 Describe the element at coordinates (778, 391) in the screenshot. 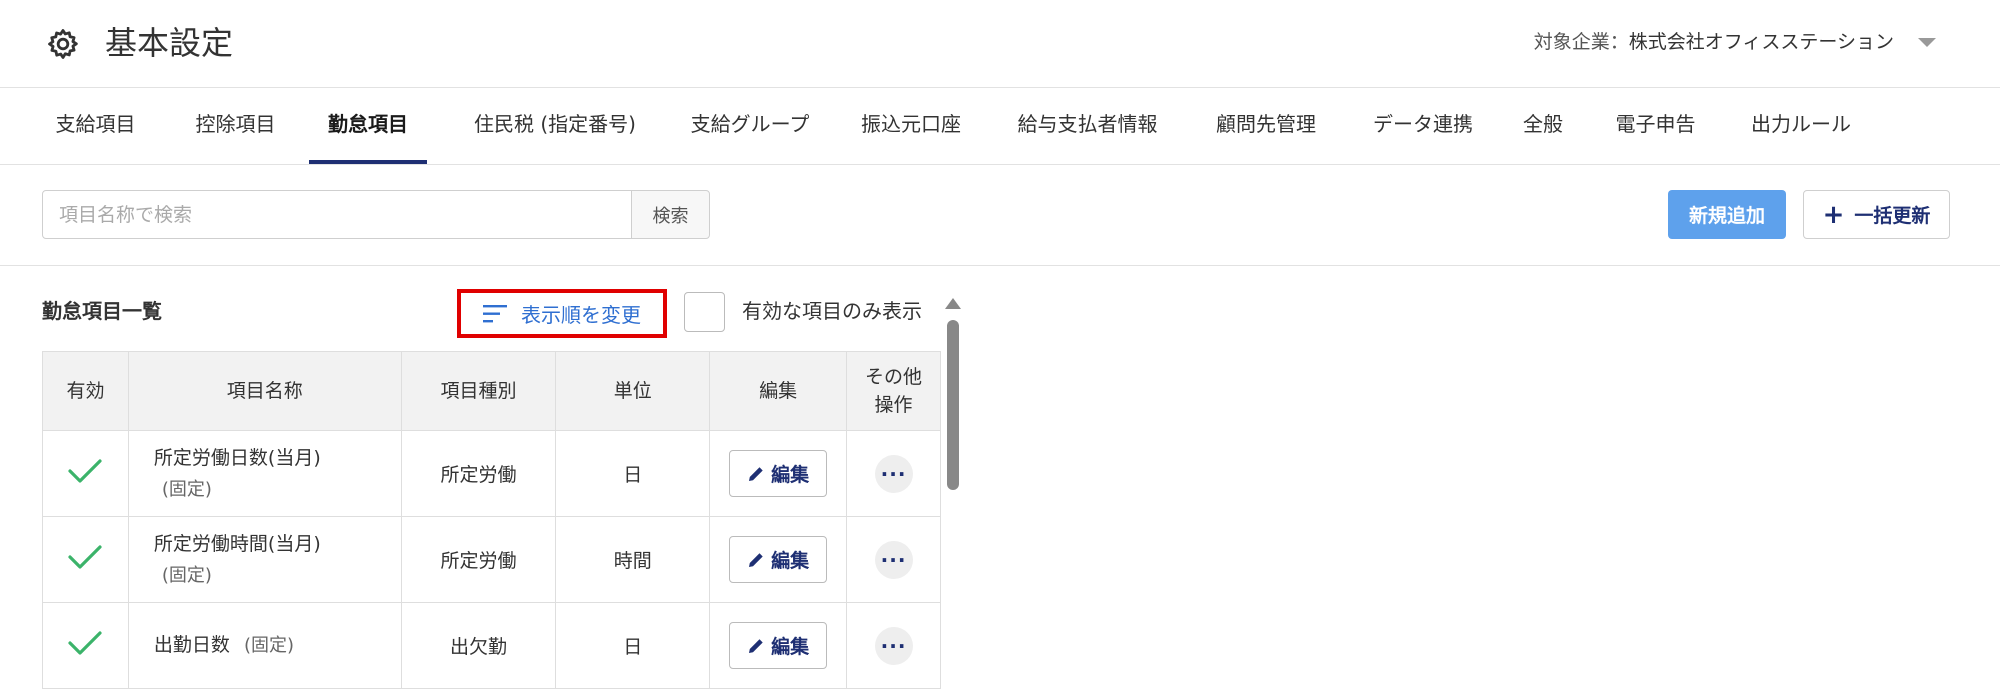

I see `column-header-edit: 編集` at that location.